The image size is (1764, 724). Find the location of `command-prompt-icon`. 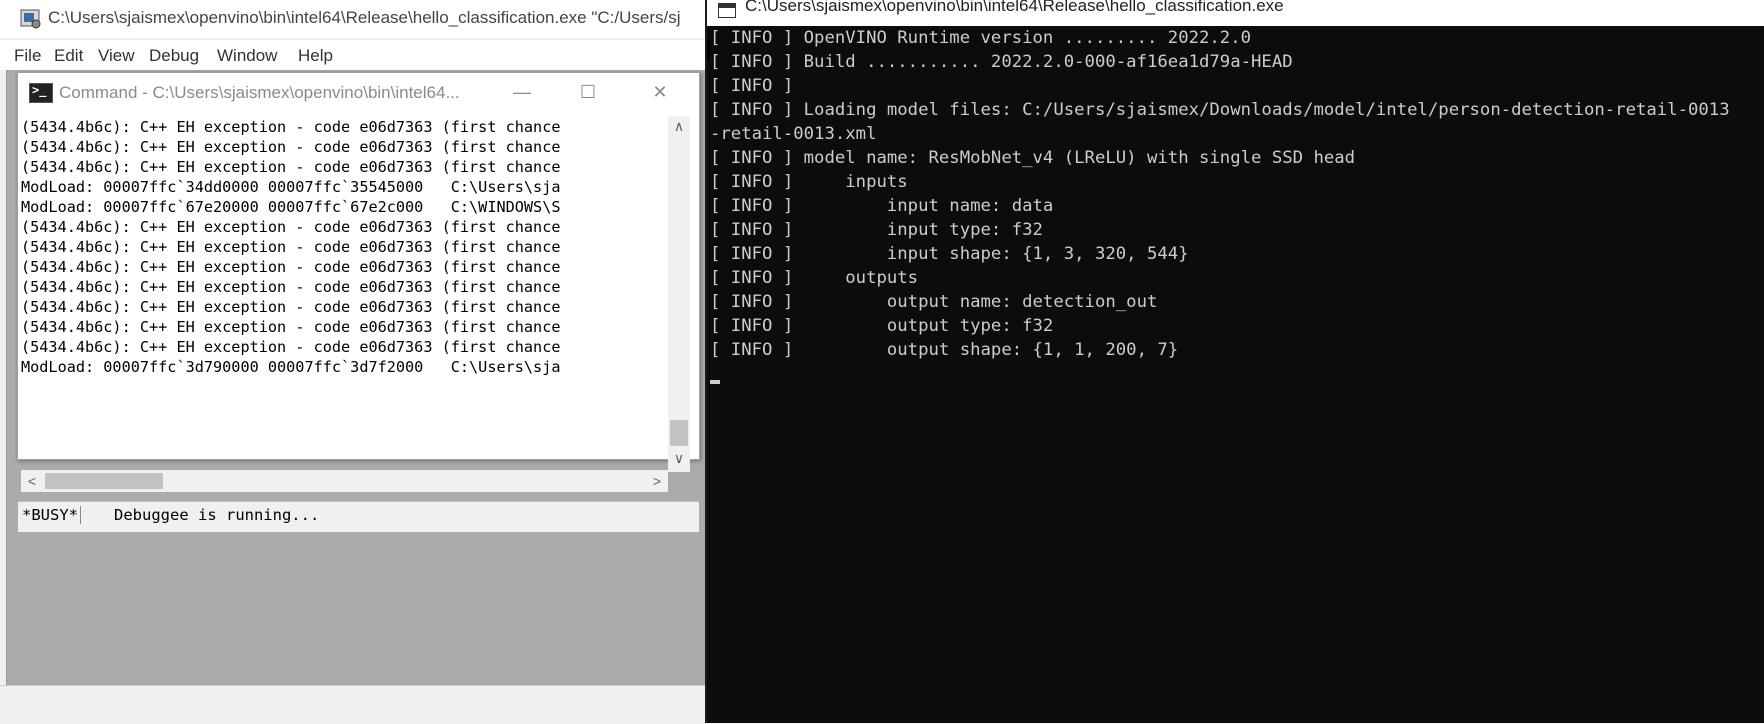

command-prompt-icon is located at coordinates (41, 93).